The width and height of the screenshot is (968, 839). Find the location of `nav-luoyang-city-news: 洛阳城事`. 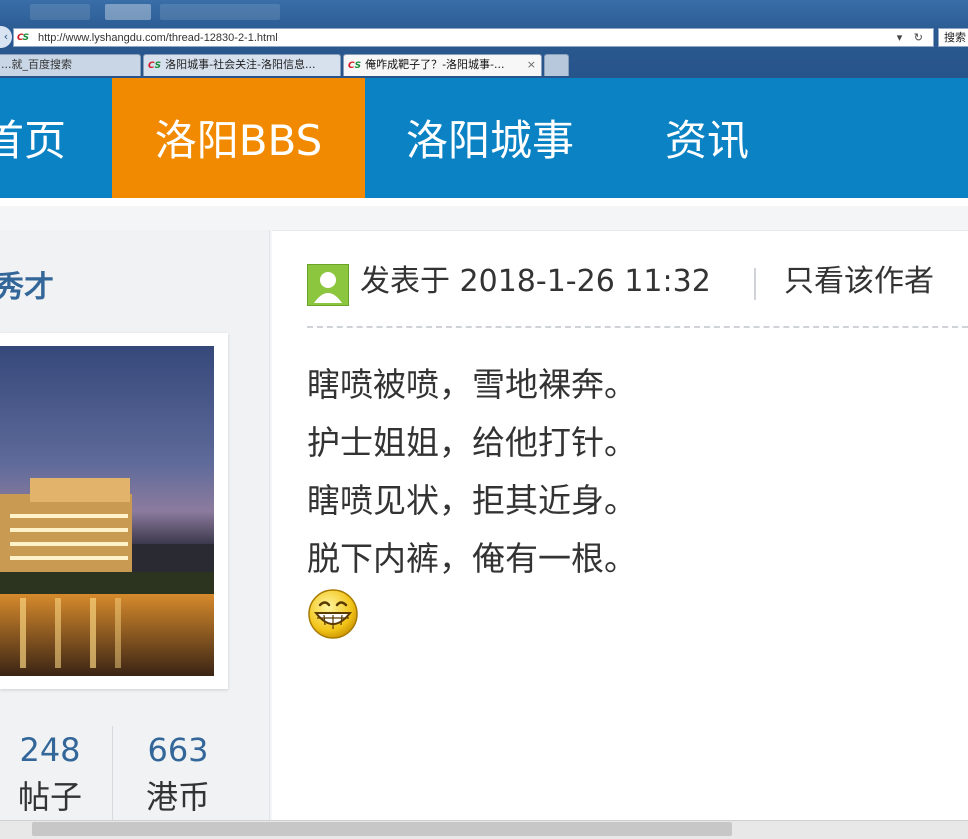

nav-luoyang-city-news: 洛阳城事 is located at coordinates (490, 138).